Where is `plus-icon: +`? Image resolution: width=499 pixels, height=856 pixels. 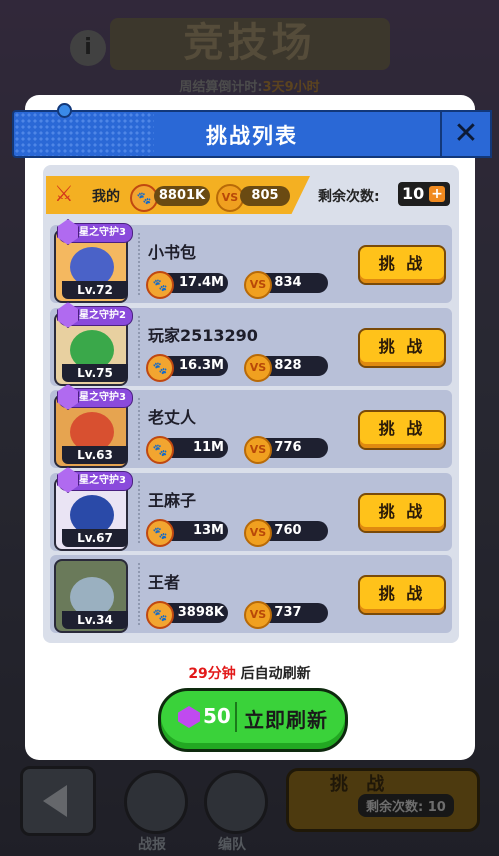 plus-icon: + is located at coordinates (437, 194).